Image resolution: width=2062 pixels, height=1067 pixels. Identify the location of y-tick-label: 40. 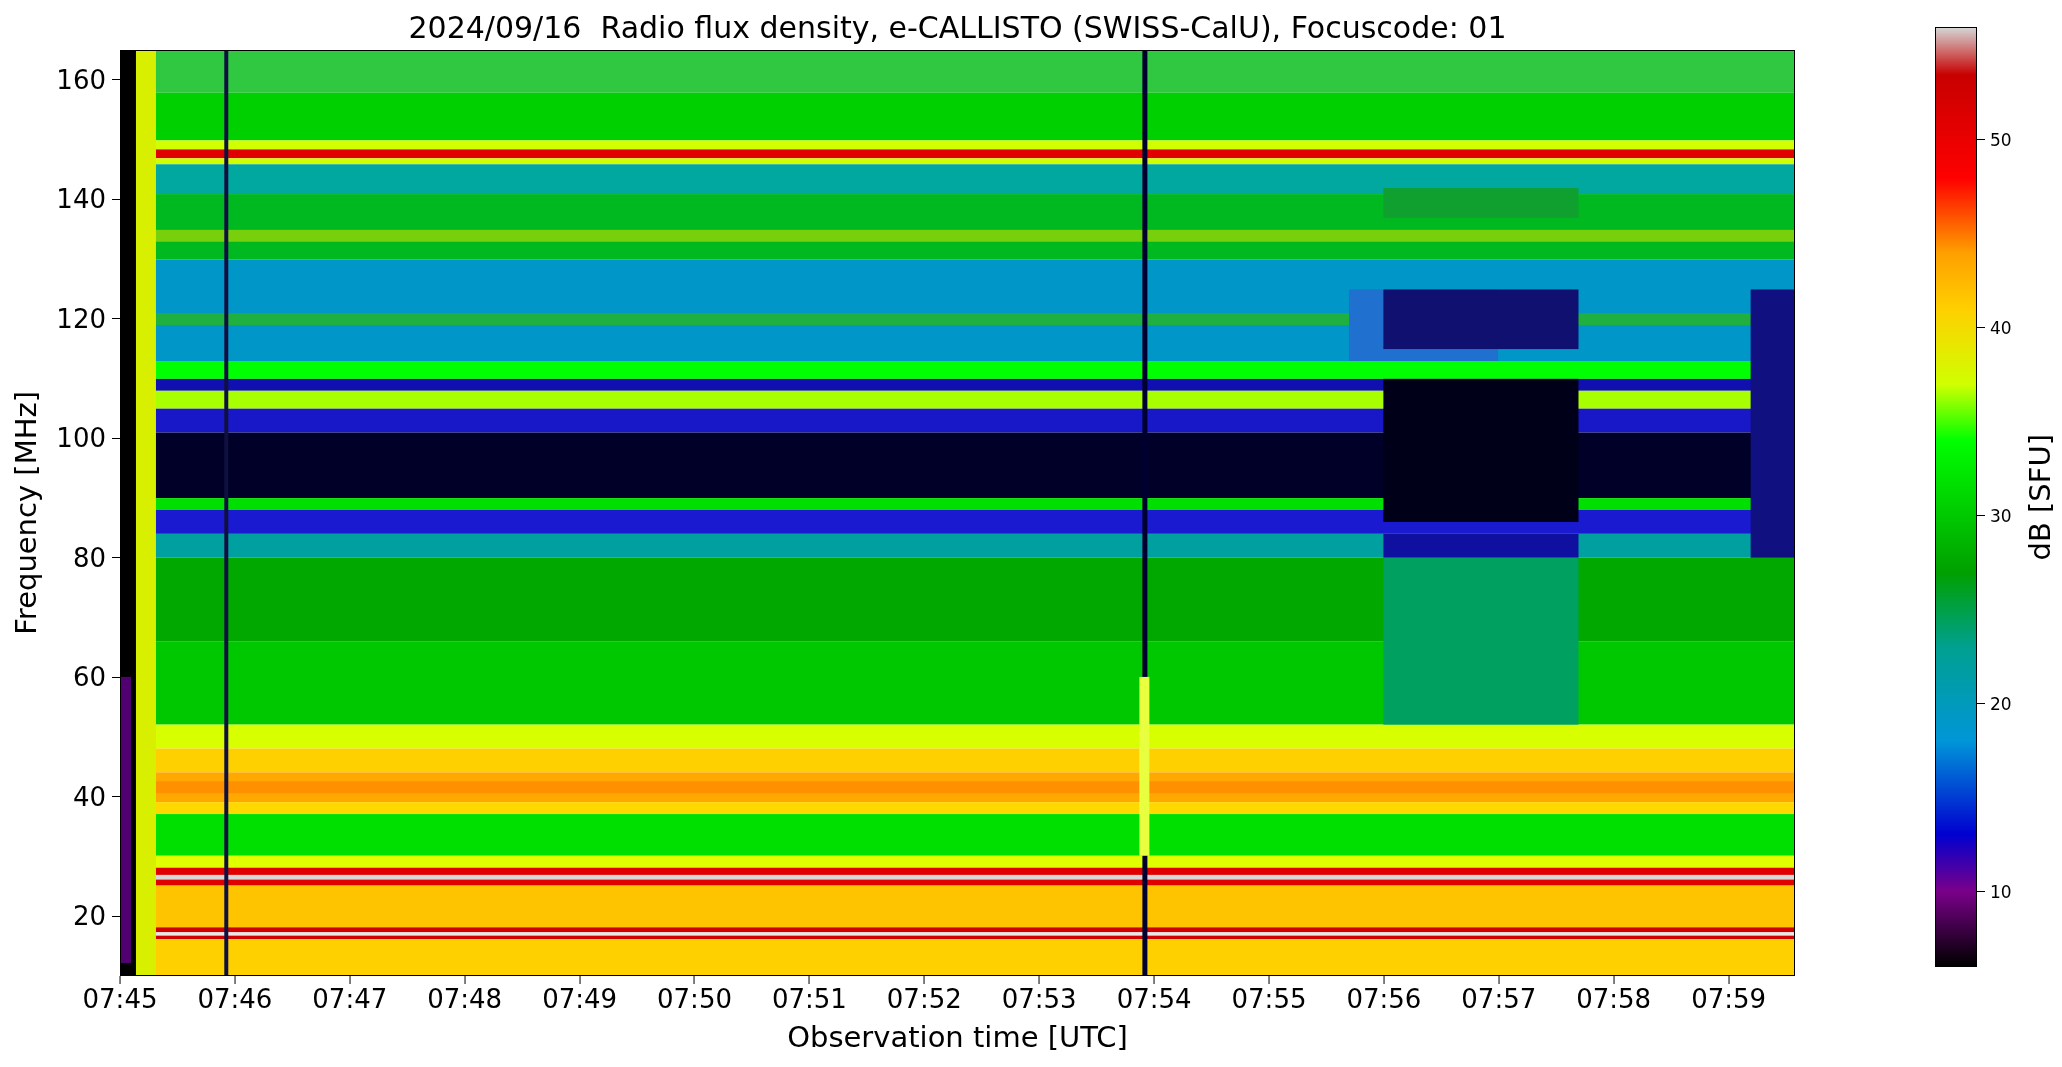
(89, 796).